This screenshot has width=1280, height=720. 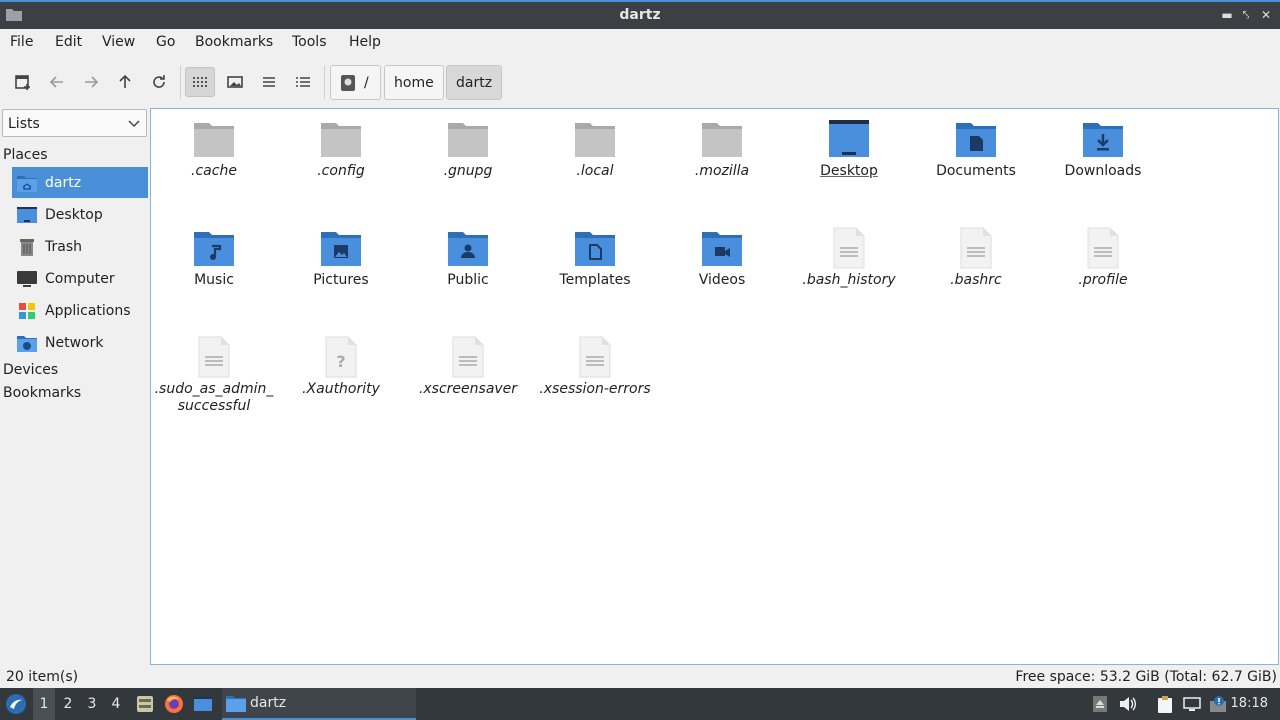 What do you see at coordinates (1227, 15) in the screenshot?
I see `minimize-button: ▬` at bounding box center [1227, 15].